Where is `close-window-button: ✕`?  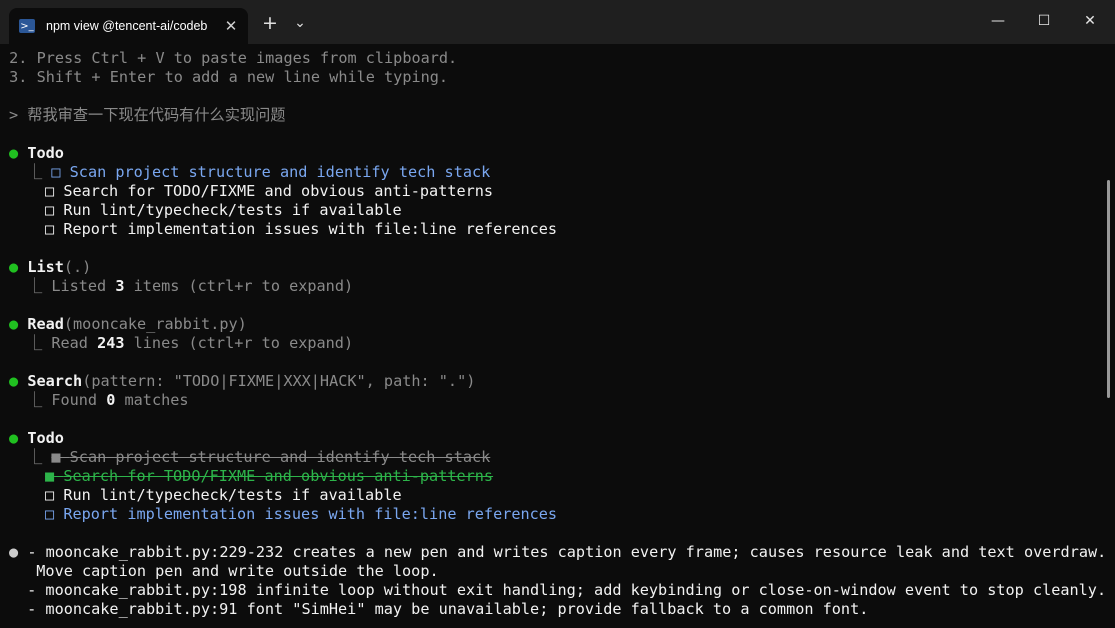 close-window-button: ✕ is located at coordinates (1090, 21).